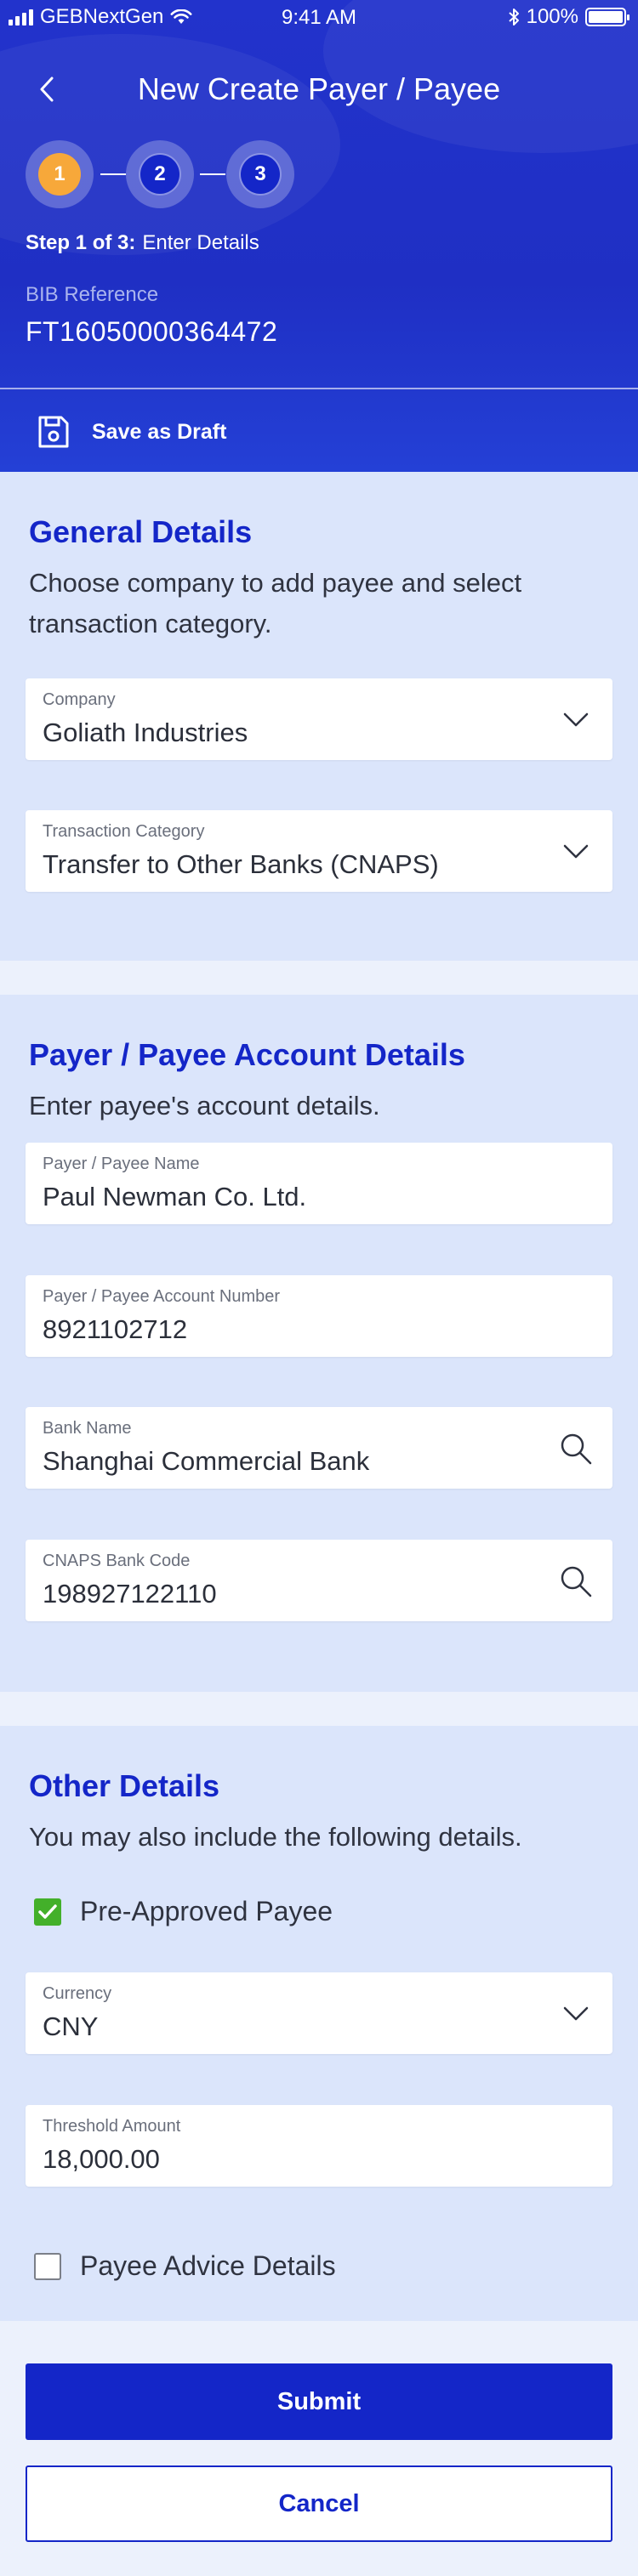  I want to click on cancel-button: Cancel, so click(319, 2503).